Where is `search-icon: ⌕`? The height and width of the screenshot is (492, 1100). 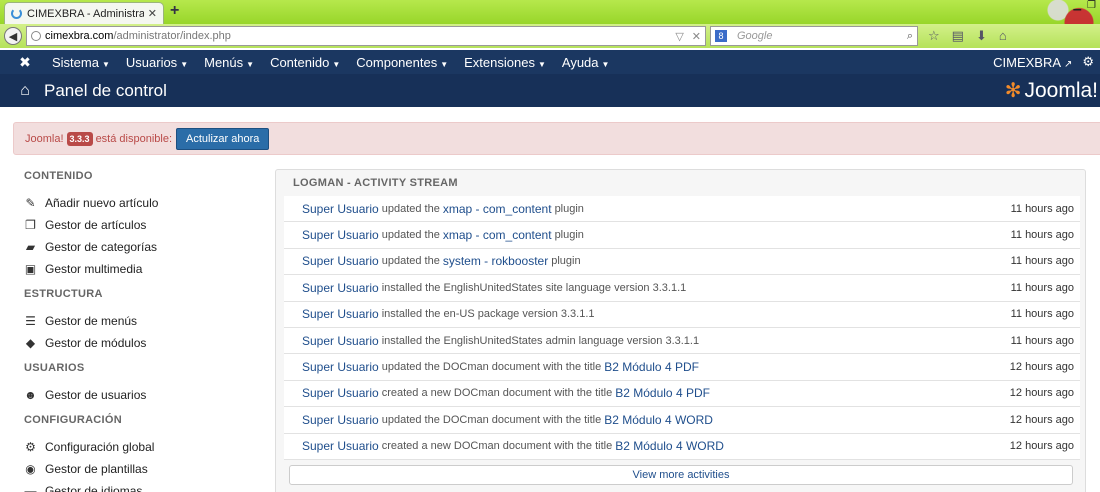 search-icon: ⌕ is located at coordinates (910, 36).